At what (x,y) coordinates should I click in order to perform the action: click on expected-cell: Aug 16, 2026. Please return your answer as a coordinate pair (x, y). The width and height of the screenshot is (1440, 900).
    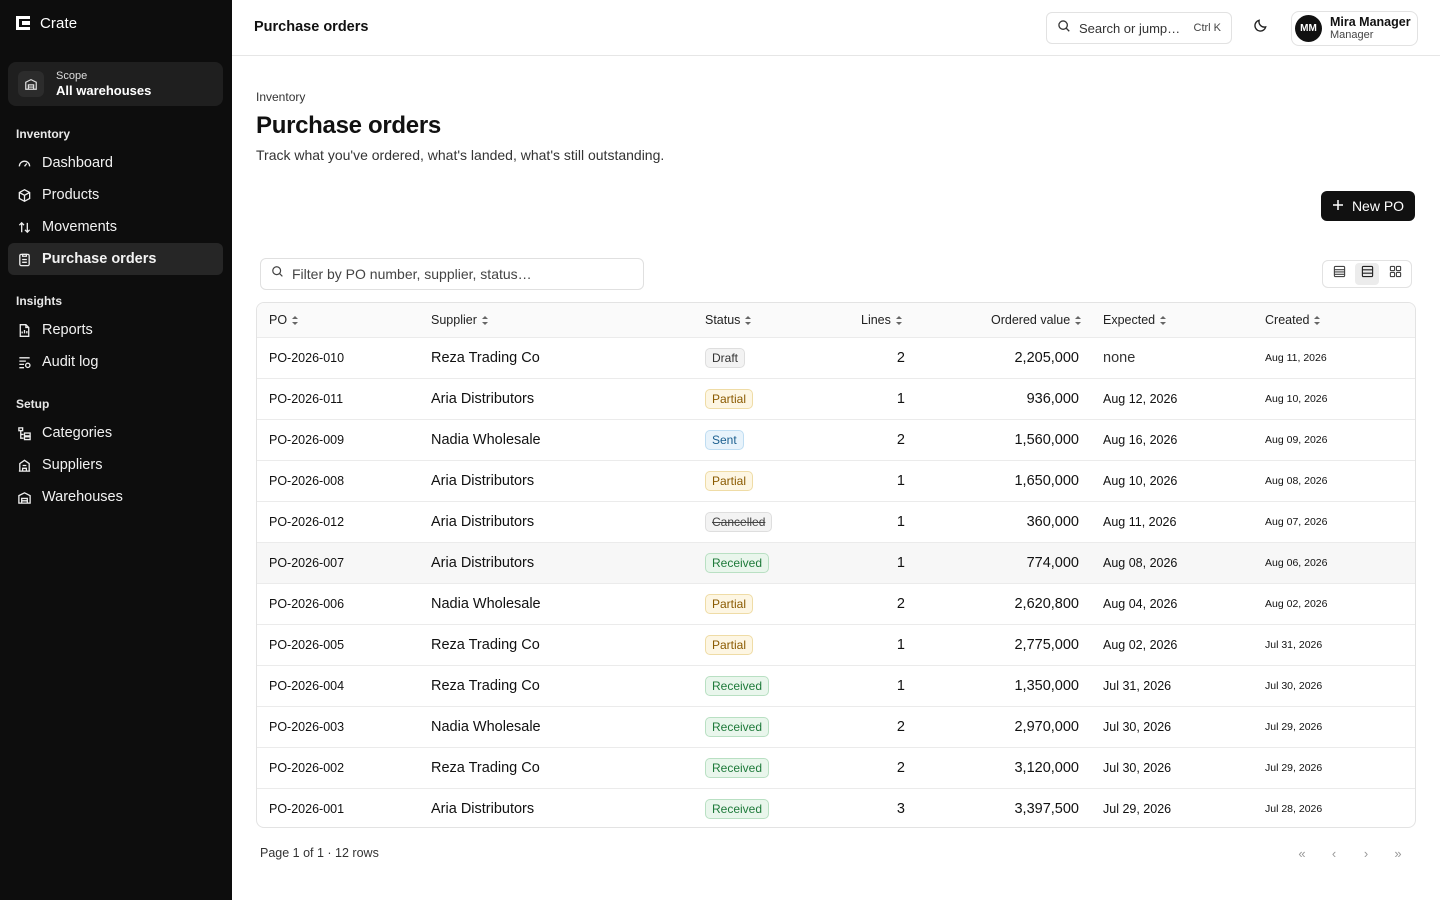
    Looking at the image, I should click on (1140, 440).